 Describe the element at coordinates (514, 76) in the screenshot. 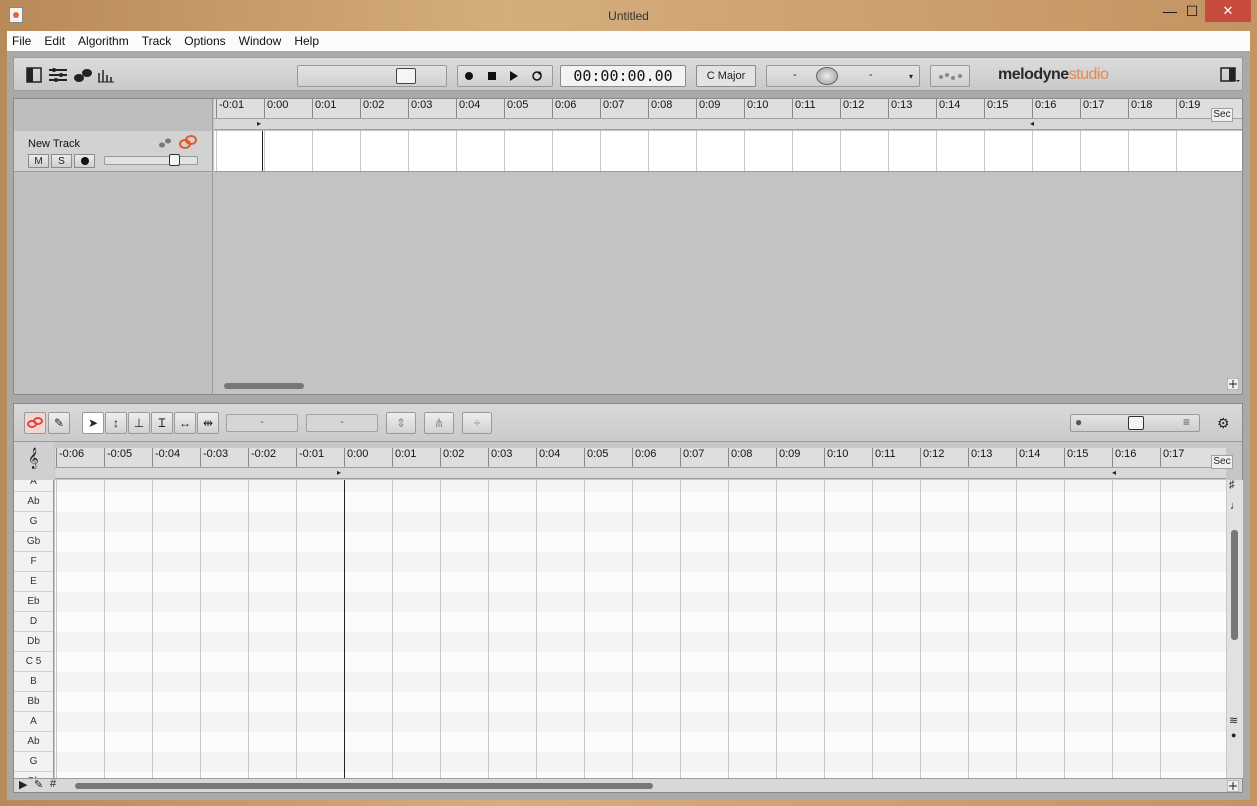

I see `play-icon` at that location.